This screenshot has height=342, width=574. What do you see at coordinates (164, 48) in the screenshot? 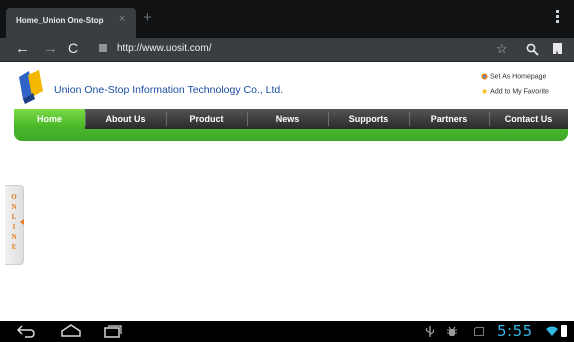
I see `url-field: http://www.uosit.com/` at bounding box center [164, 48].